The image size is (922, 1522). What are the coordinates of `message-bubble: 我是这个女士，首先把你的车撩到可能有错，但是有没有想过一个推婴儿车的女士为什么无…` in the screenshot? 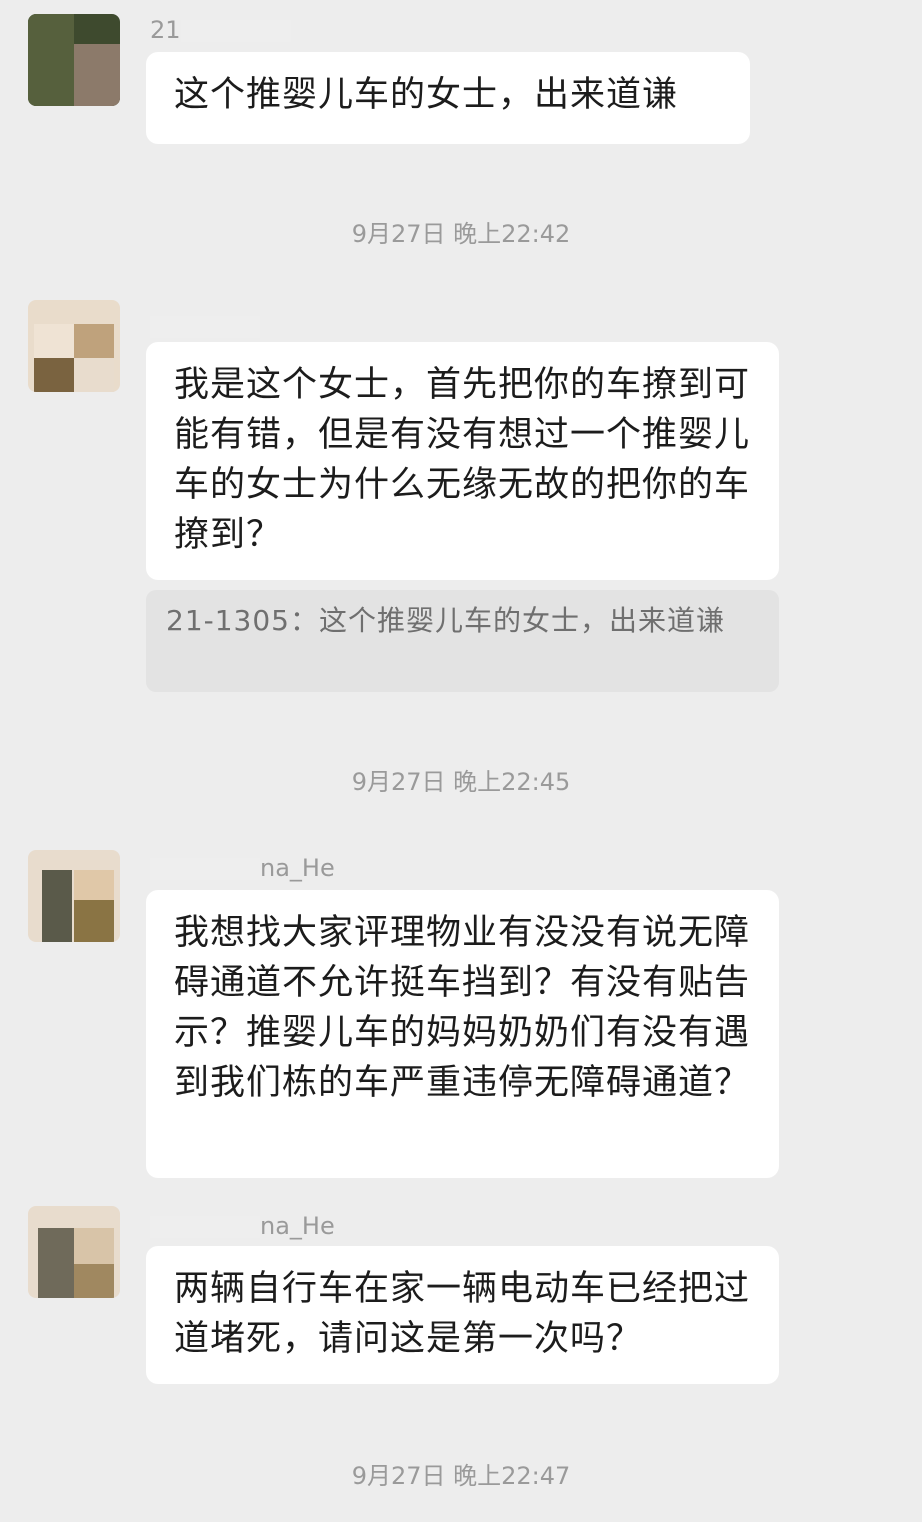 It's located at (462, 461).